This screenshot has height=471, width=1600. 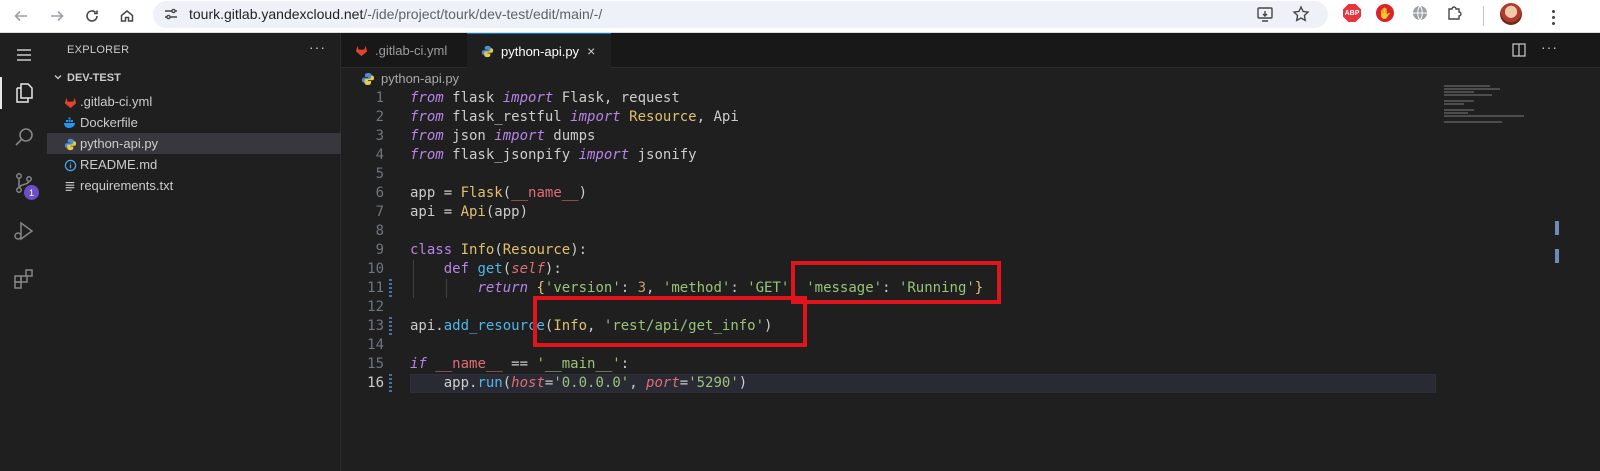 What do you see at coordinates (194, 143) in the screenshot?
I see `file-python-api: python-api.py` at bounding box center [194, 143].